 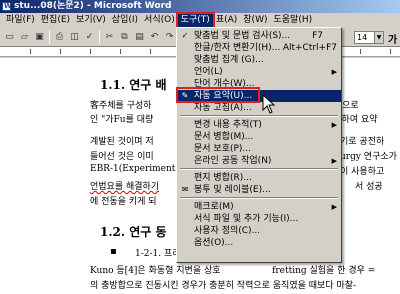 What do you see at coordinates (122, 142) in the screenshot?
I see `document-text-line: 계발된 것이며 저` at bounding box center [122, 142].